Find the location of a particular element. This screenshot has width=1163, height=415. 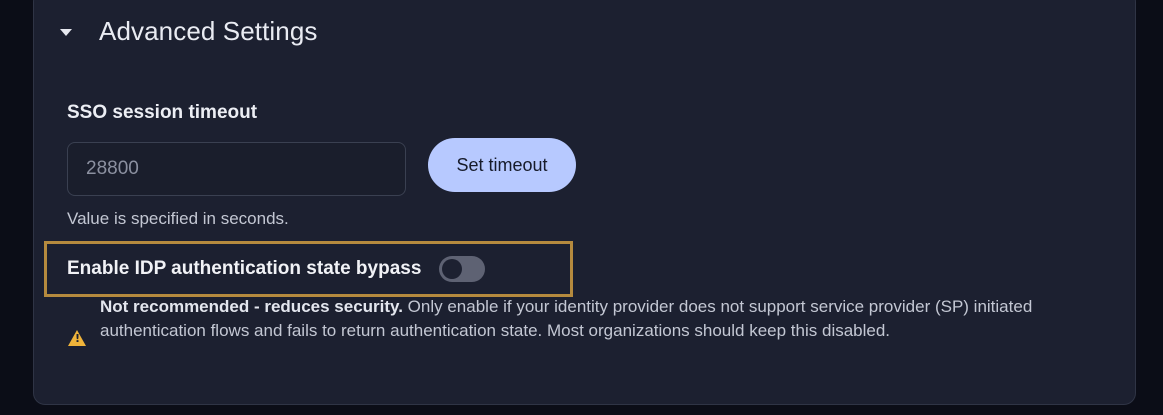

idp-bypass-toggle is located at coordinates (462, 269).